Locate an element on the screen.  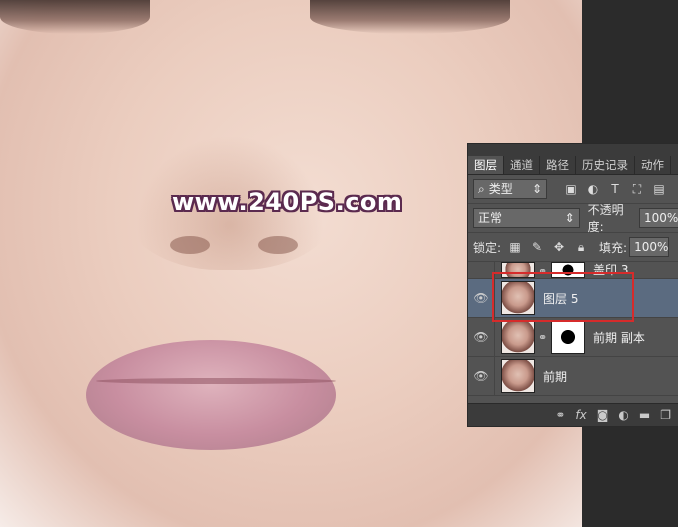
lock-move-icon: ✥ is located at coordinates (559, 247).